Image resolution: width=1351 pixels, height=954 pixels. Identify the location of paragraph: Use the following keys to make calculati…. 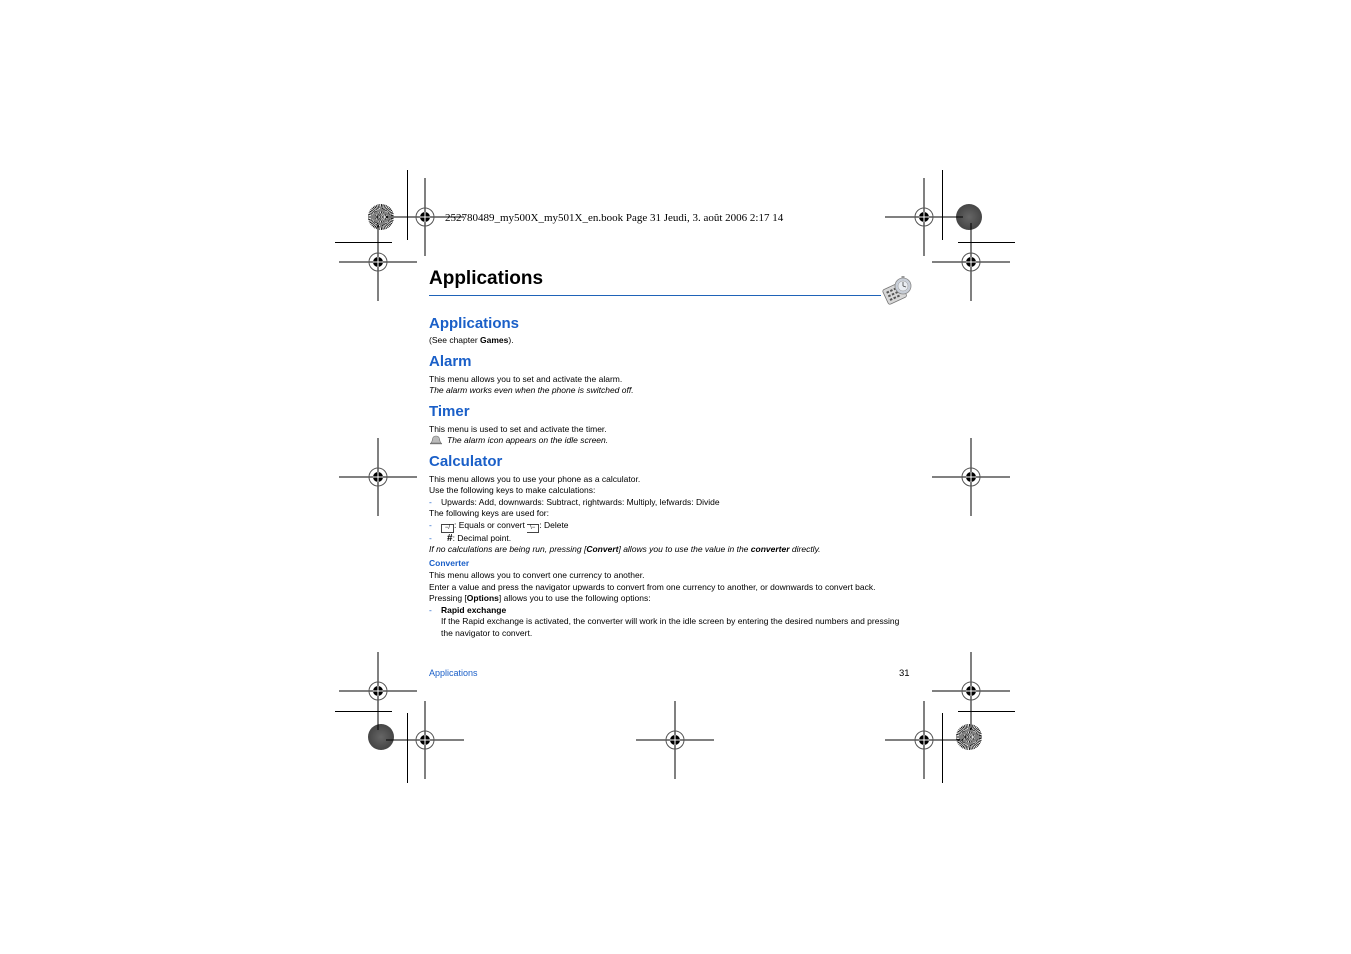
(512, 490).